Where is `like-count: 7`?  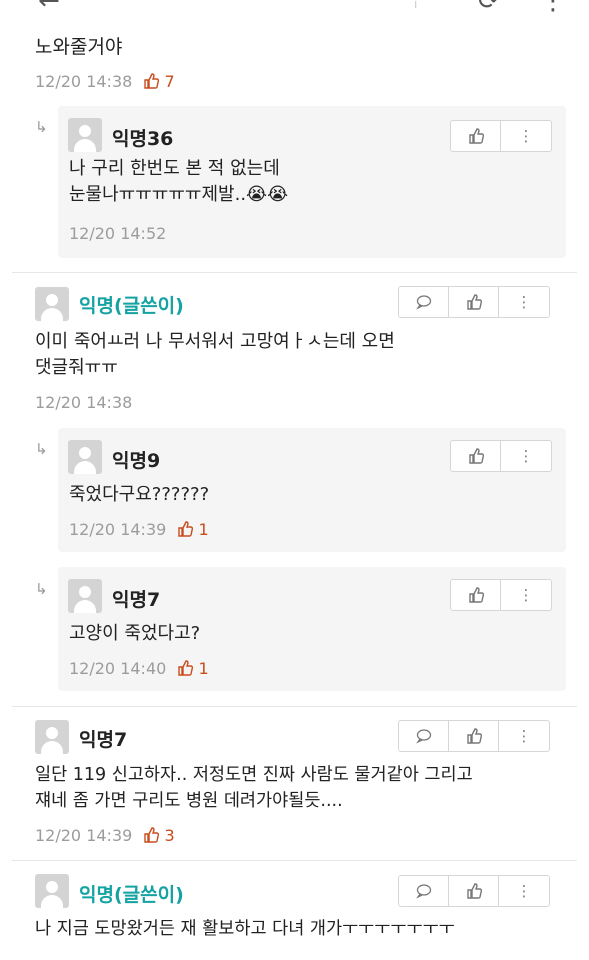
like-count: 7 is located at coordinates (159, 81).